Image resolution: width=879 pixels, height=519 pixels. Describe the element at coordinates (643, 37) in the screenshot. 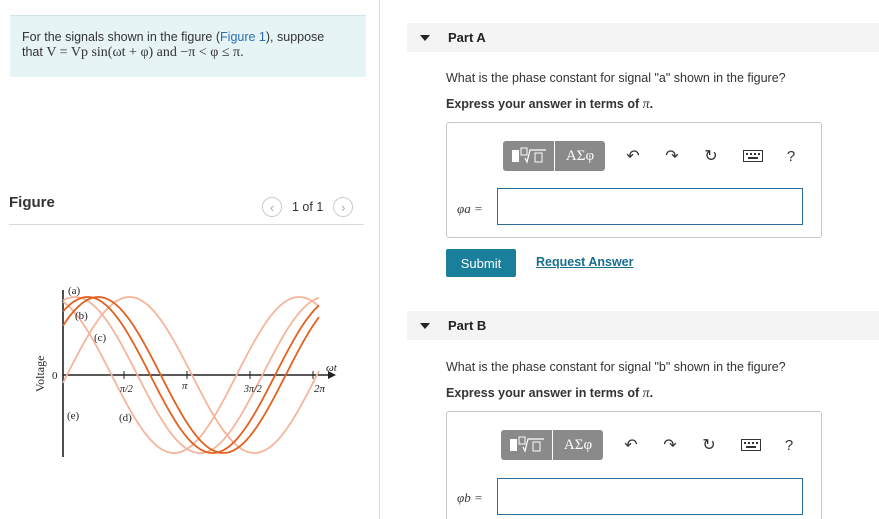

I see `part-a-header: Part A` at that location.